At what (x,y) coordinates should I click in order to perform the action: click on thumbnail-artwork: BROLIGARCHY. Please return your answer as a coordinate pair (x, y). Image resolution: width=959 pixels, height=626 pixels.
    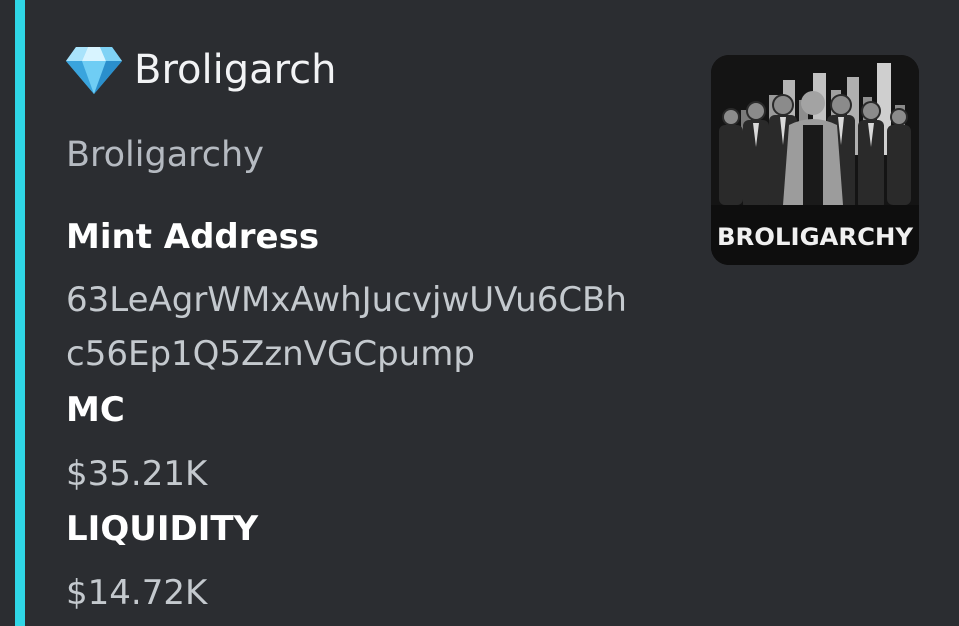
    Looking at the image, I should click on (815, 160).